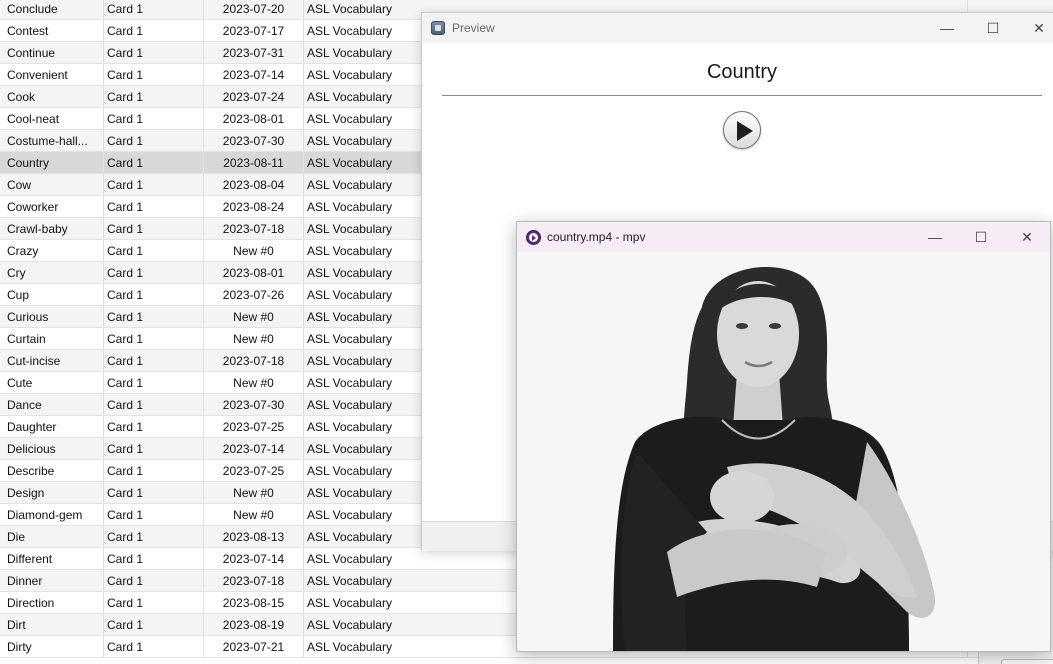 Image resolution: width=1053 pixels, height=664 pixels. I want to click on sort-field-cell: Curious, so click(54, 317).